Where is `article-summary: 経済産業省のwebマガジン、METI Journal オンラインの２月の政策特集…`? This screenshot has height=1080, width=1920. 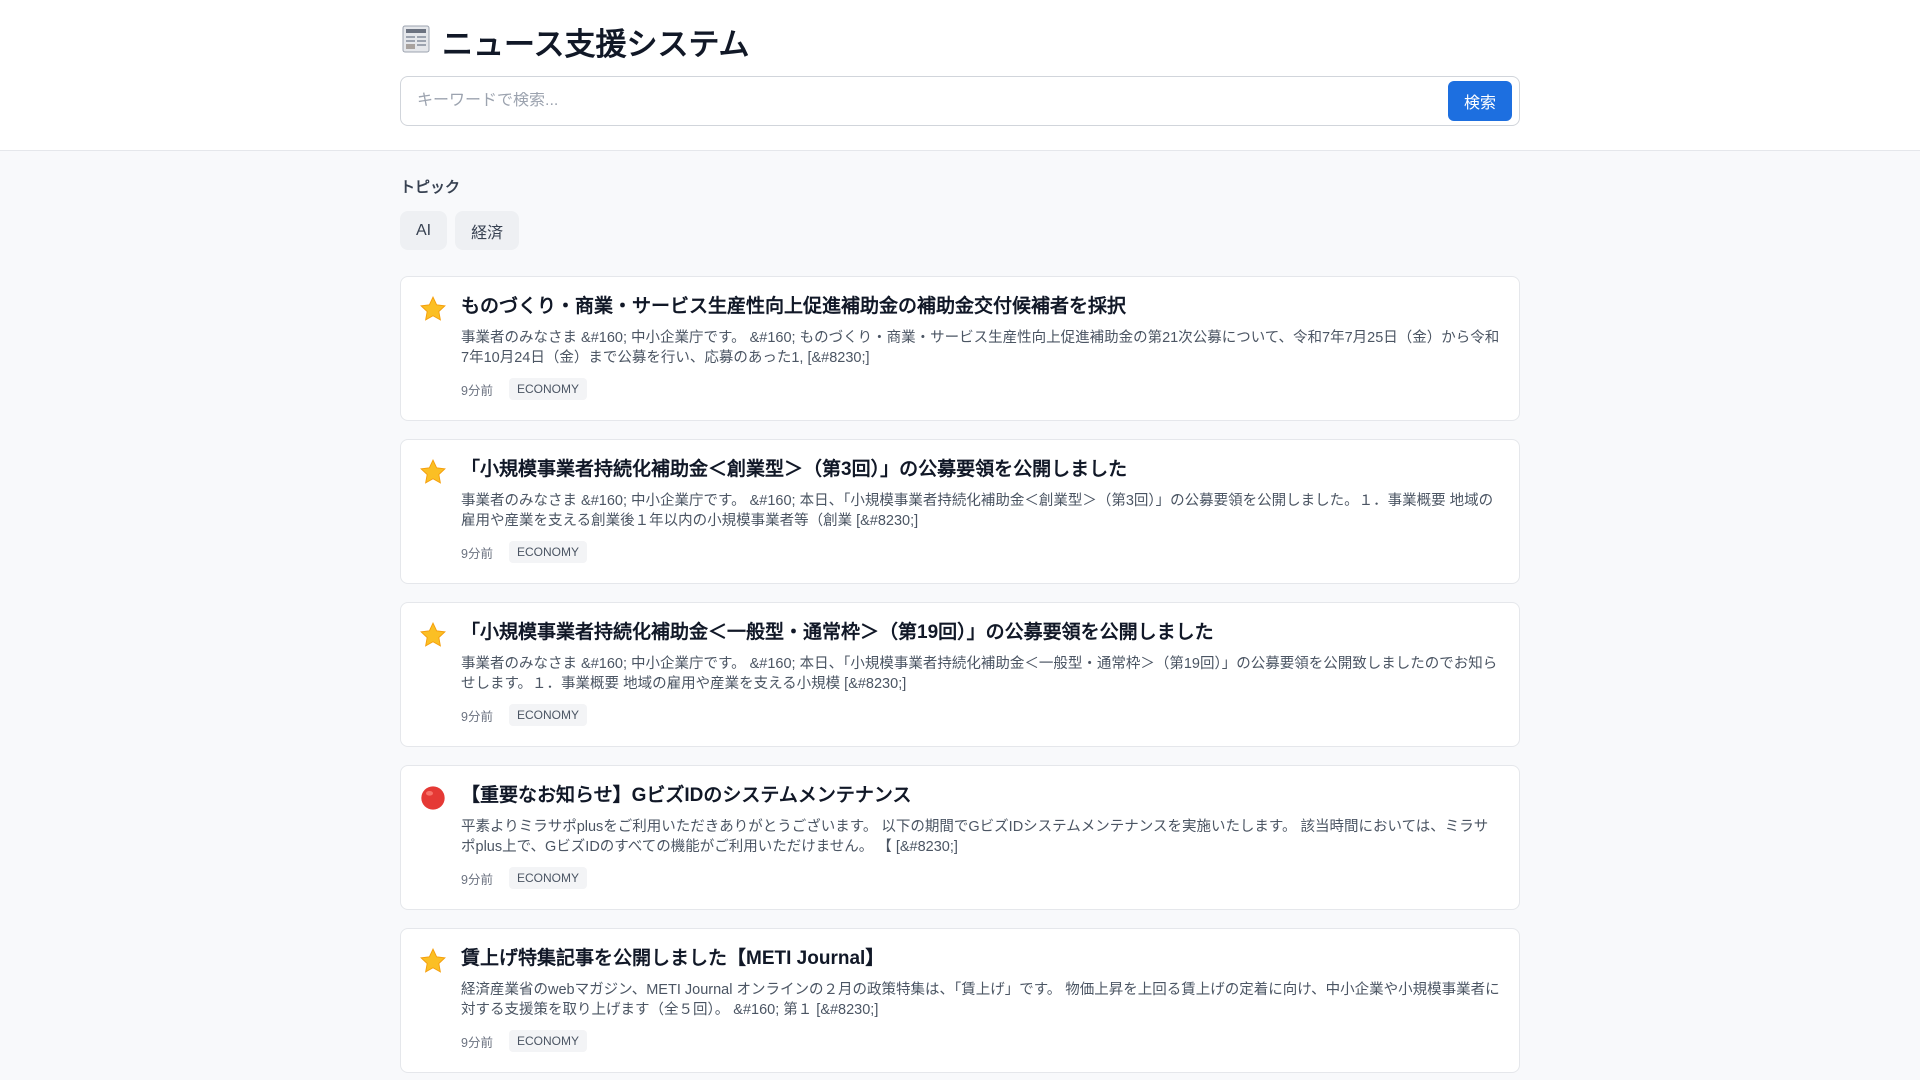 article-summary: 経済産業省のwebマガジン、METI Journal オンラインの２月の政策特集… is located at coordinates (980, 1000).